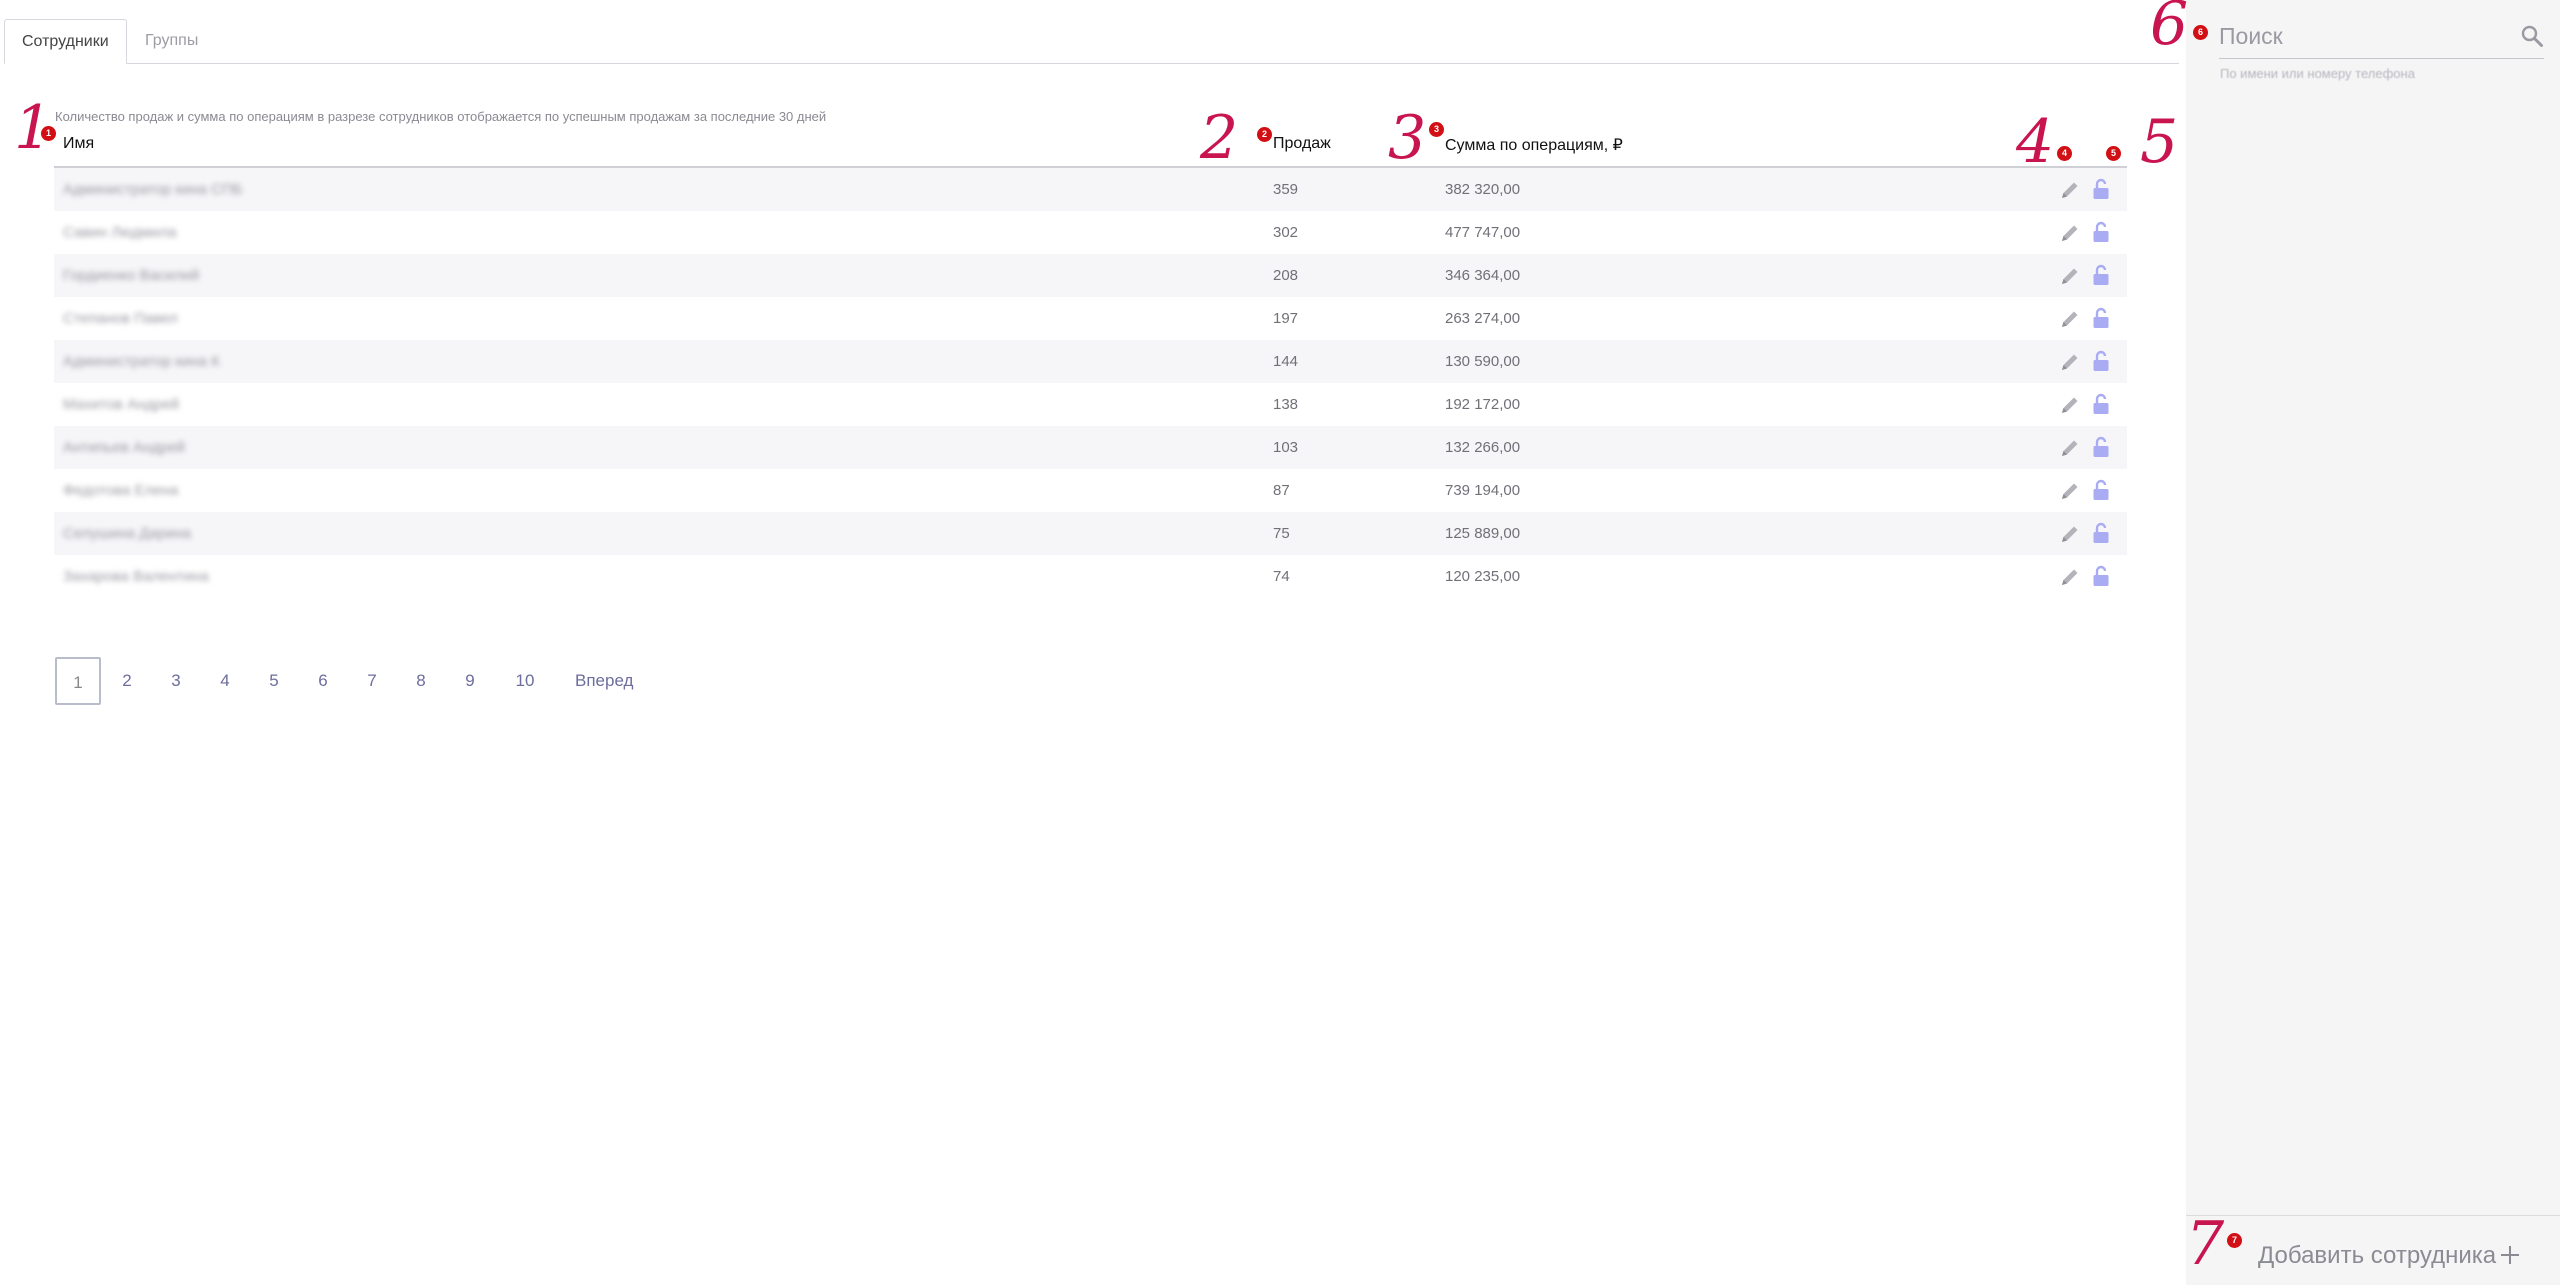  I want to click on page-link-2: 2, so click(127, 681).